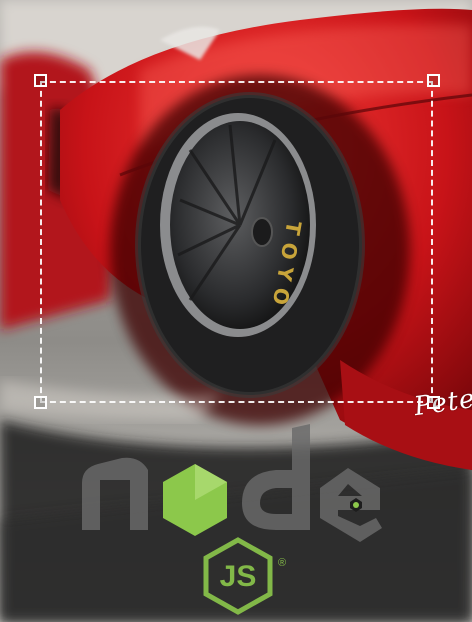 This screenshot has height=622, width=472. Describe the element at coordinates (40, 80) in the screenshot. I see `crop-handle-top-left-icon` at that location.